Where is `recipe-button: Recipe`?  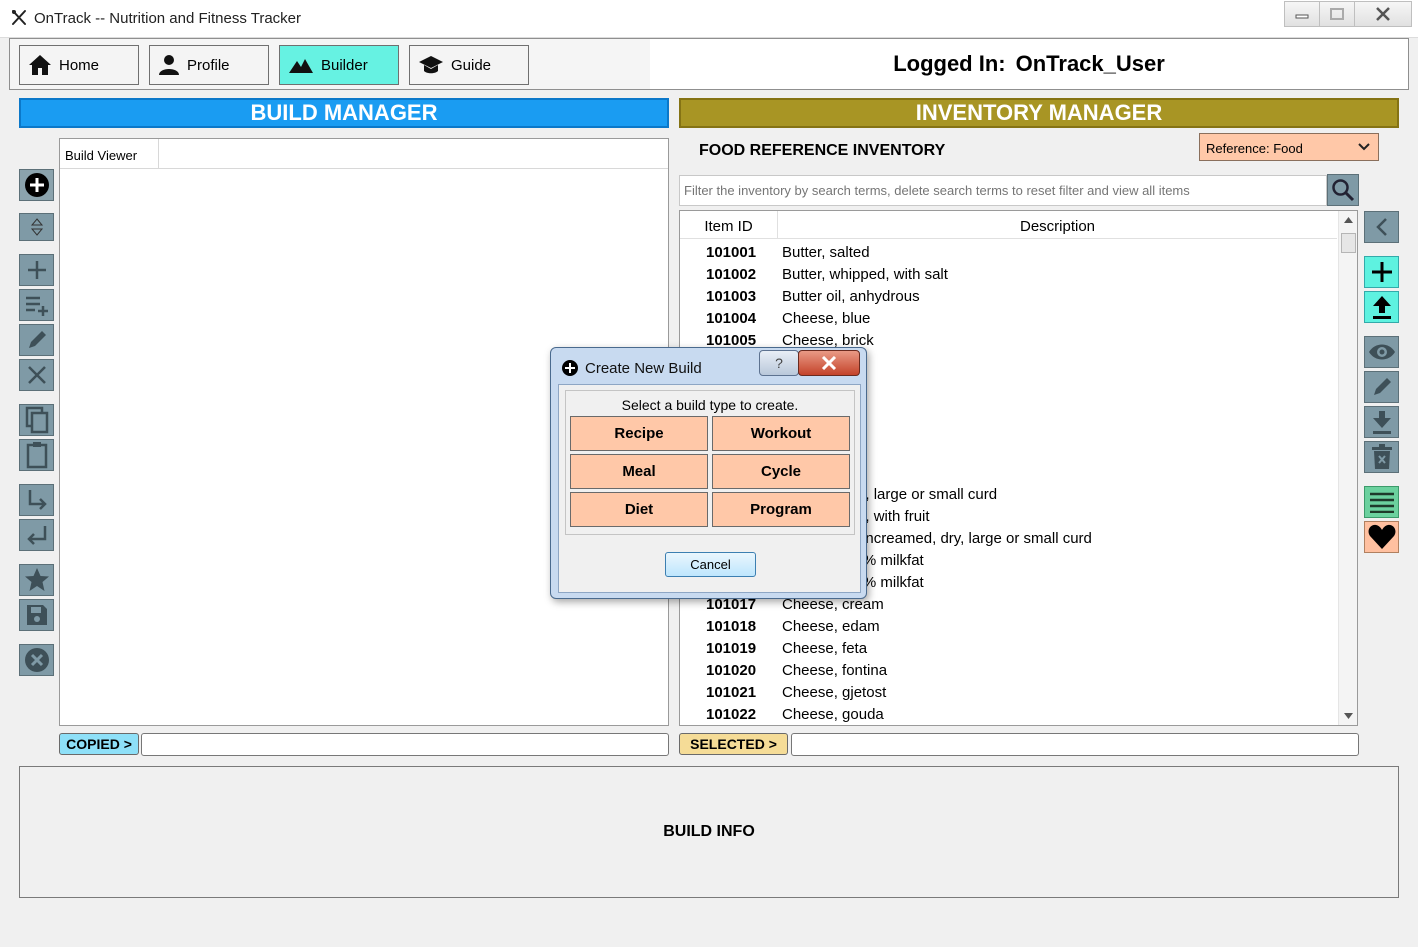
recipe-button: Recipe is located at coordinates (639, 433).